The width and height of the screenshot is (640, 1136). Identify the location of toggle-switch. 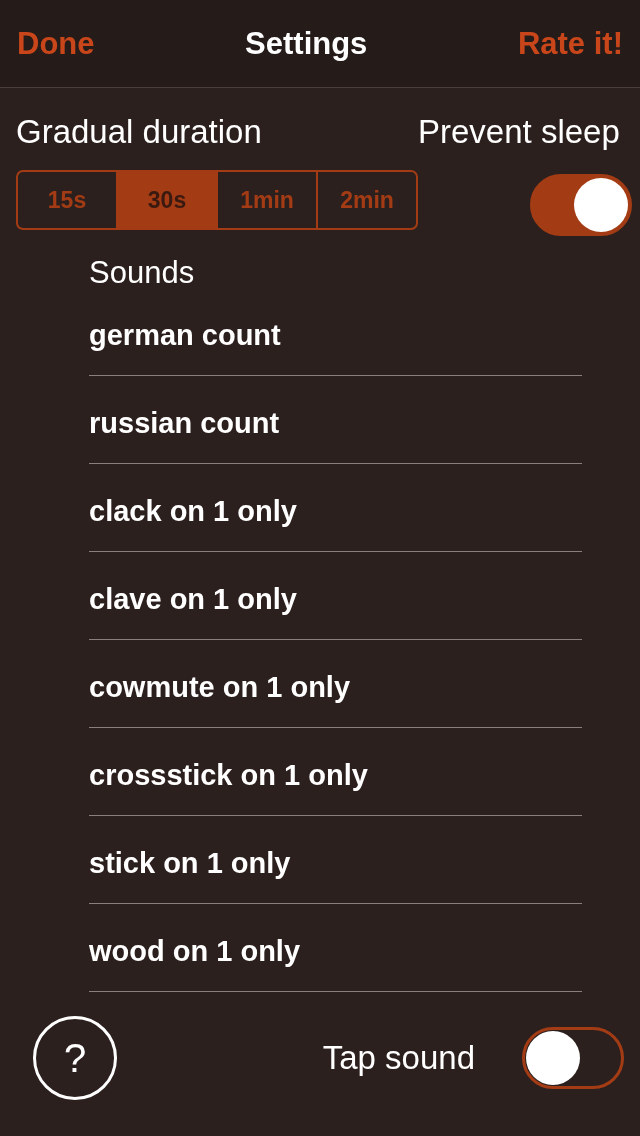
(573, 1058).